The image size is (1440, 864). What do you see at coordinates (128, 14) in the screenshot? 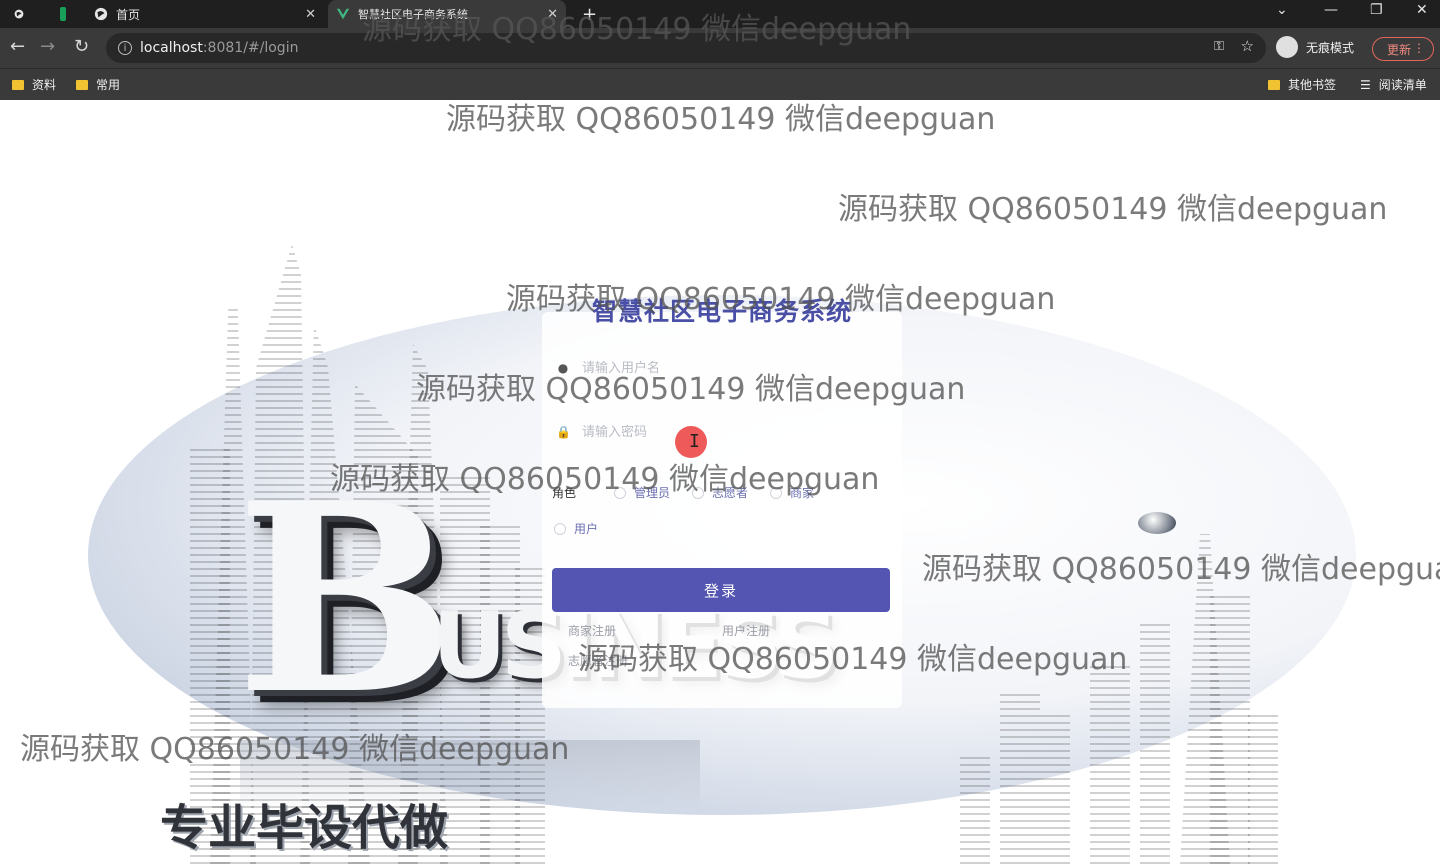
I see `tab-label: 首页` at bounding box center [128, 14].